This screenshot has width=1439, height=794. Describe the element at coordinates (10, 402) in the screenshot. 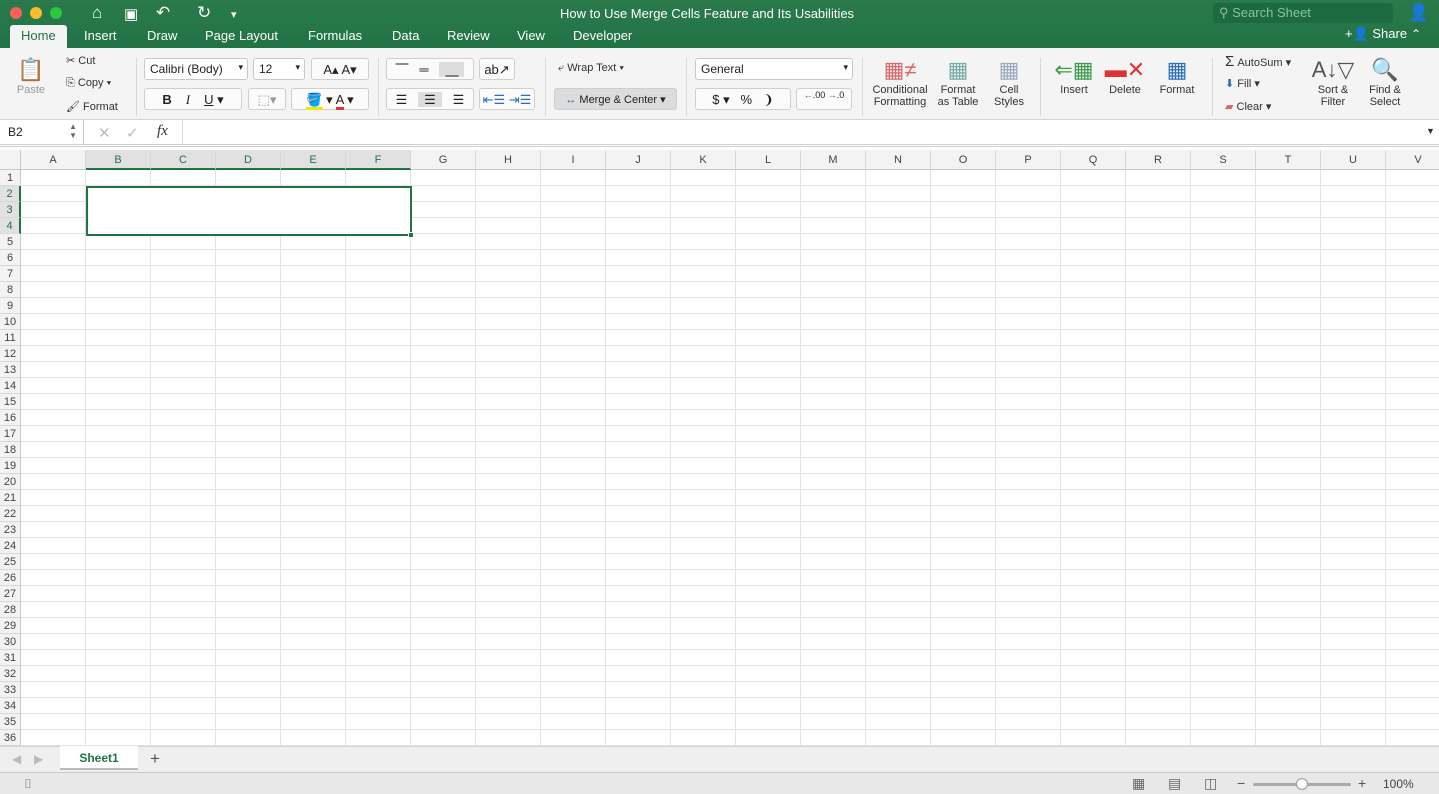

I see `row-header-15: 15` at that location.